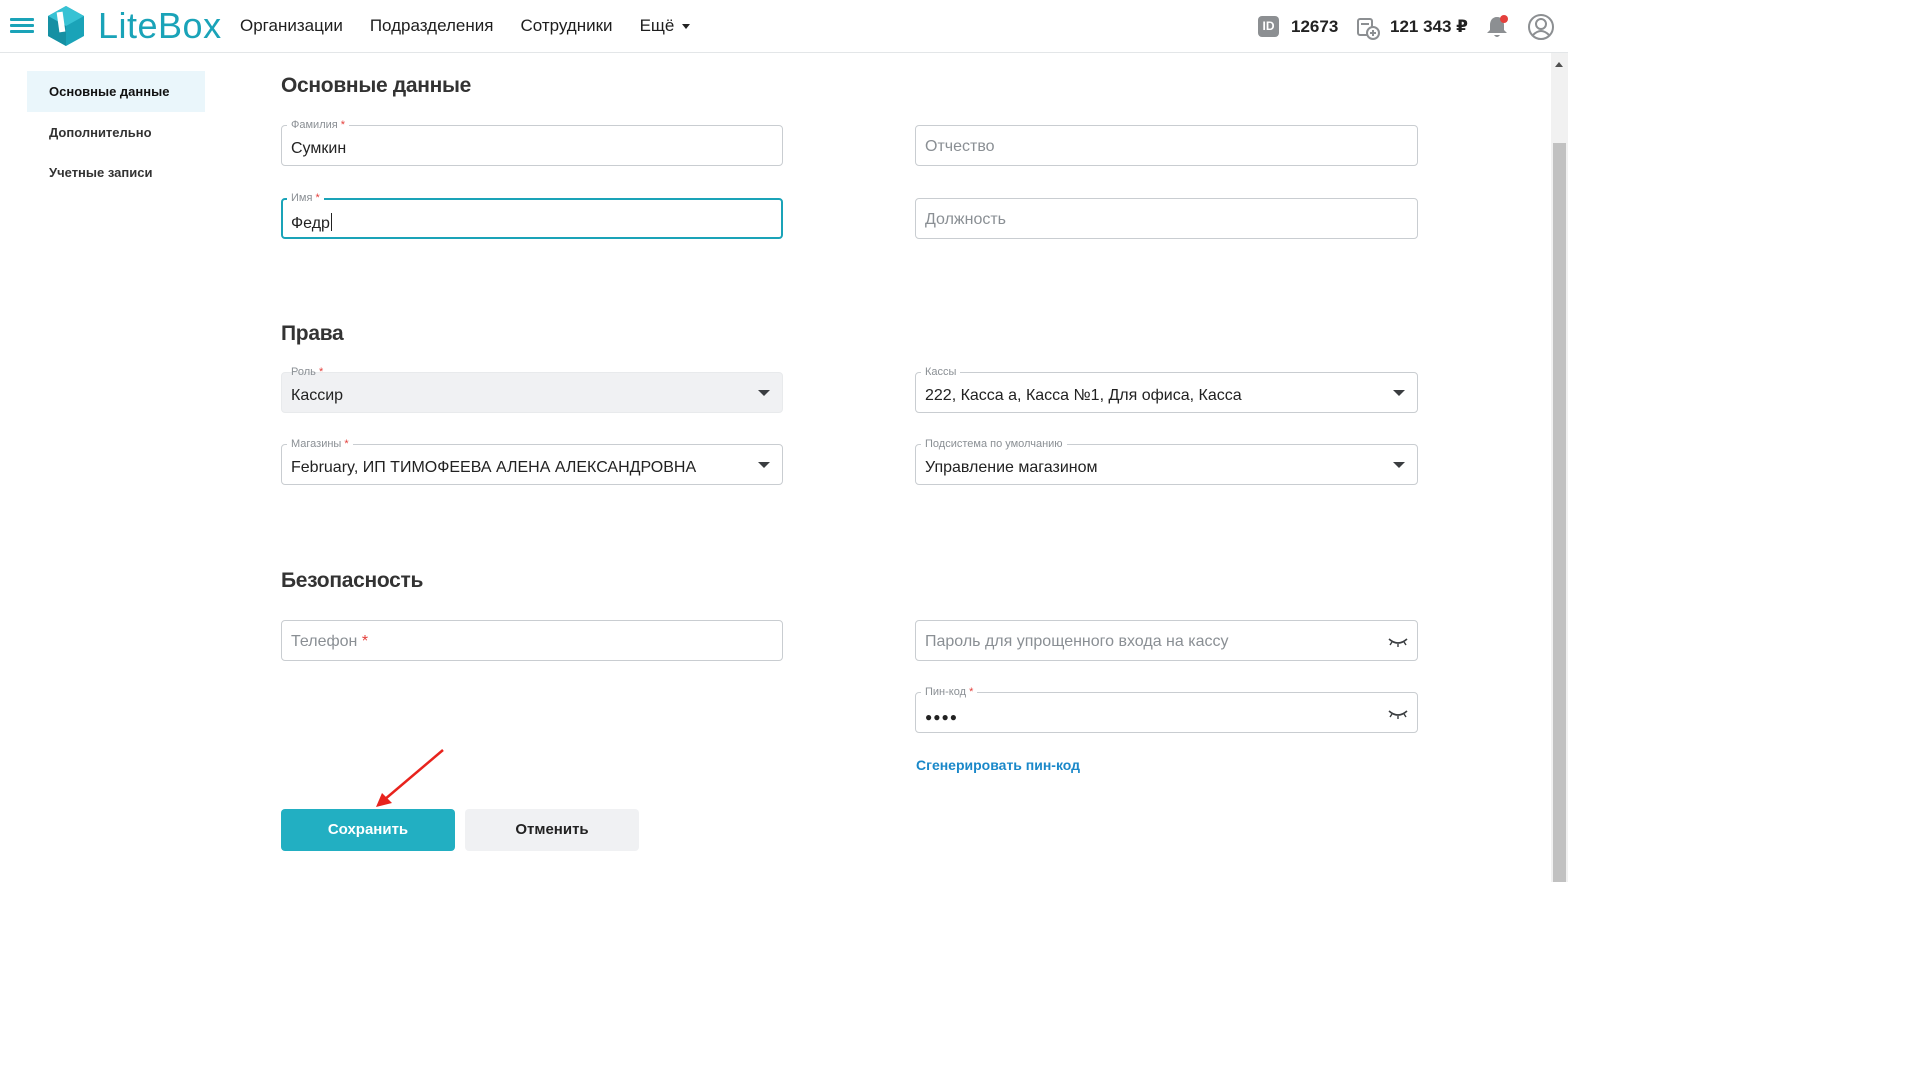 This screenshot has width=1920, height=1080. What do you see at coordinates (686, 26) in the screenshot?
I see `caret-down-icon` at bounding box center [686, 26].